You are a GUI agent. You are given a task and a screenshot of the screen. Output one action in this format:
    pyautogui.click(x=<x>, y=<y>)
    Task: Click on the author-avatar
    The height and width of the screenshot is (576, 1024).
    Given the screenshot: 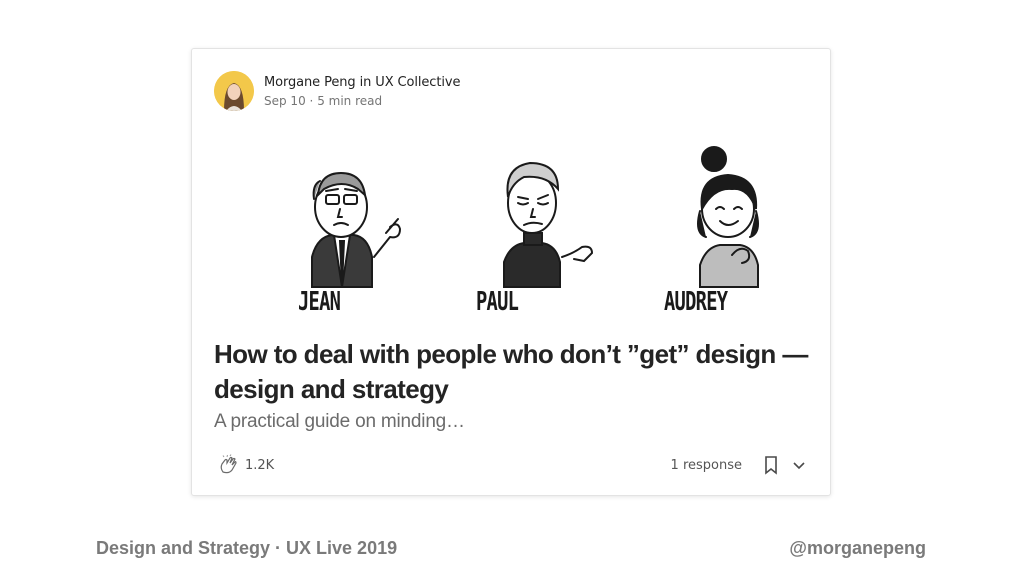 What is the action you would take?
    pyautogui.click(x=234, y=91)
    